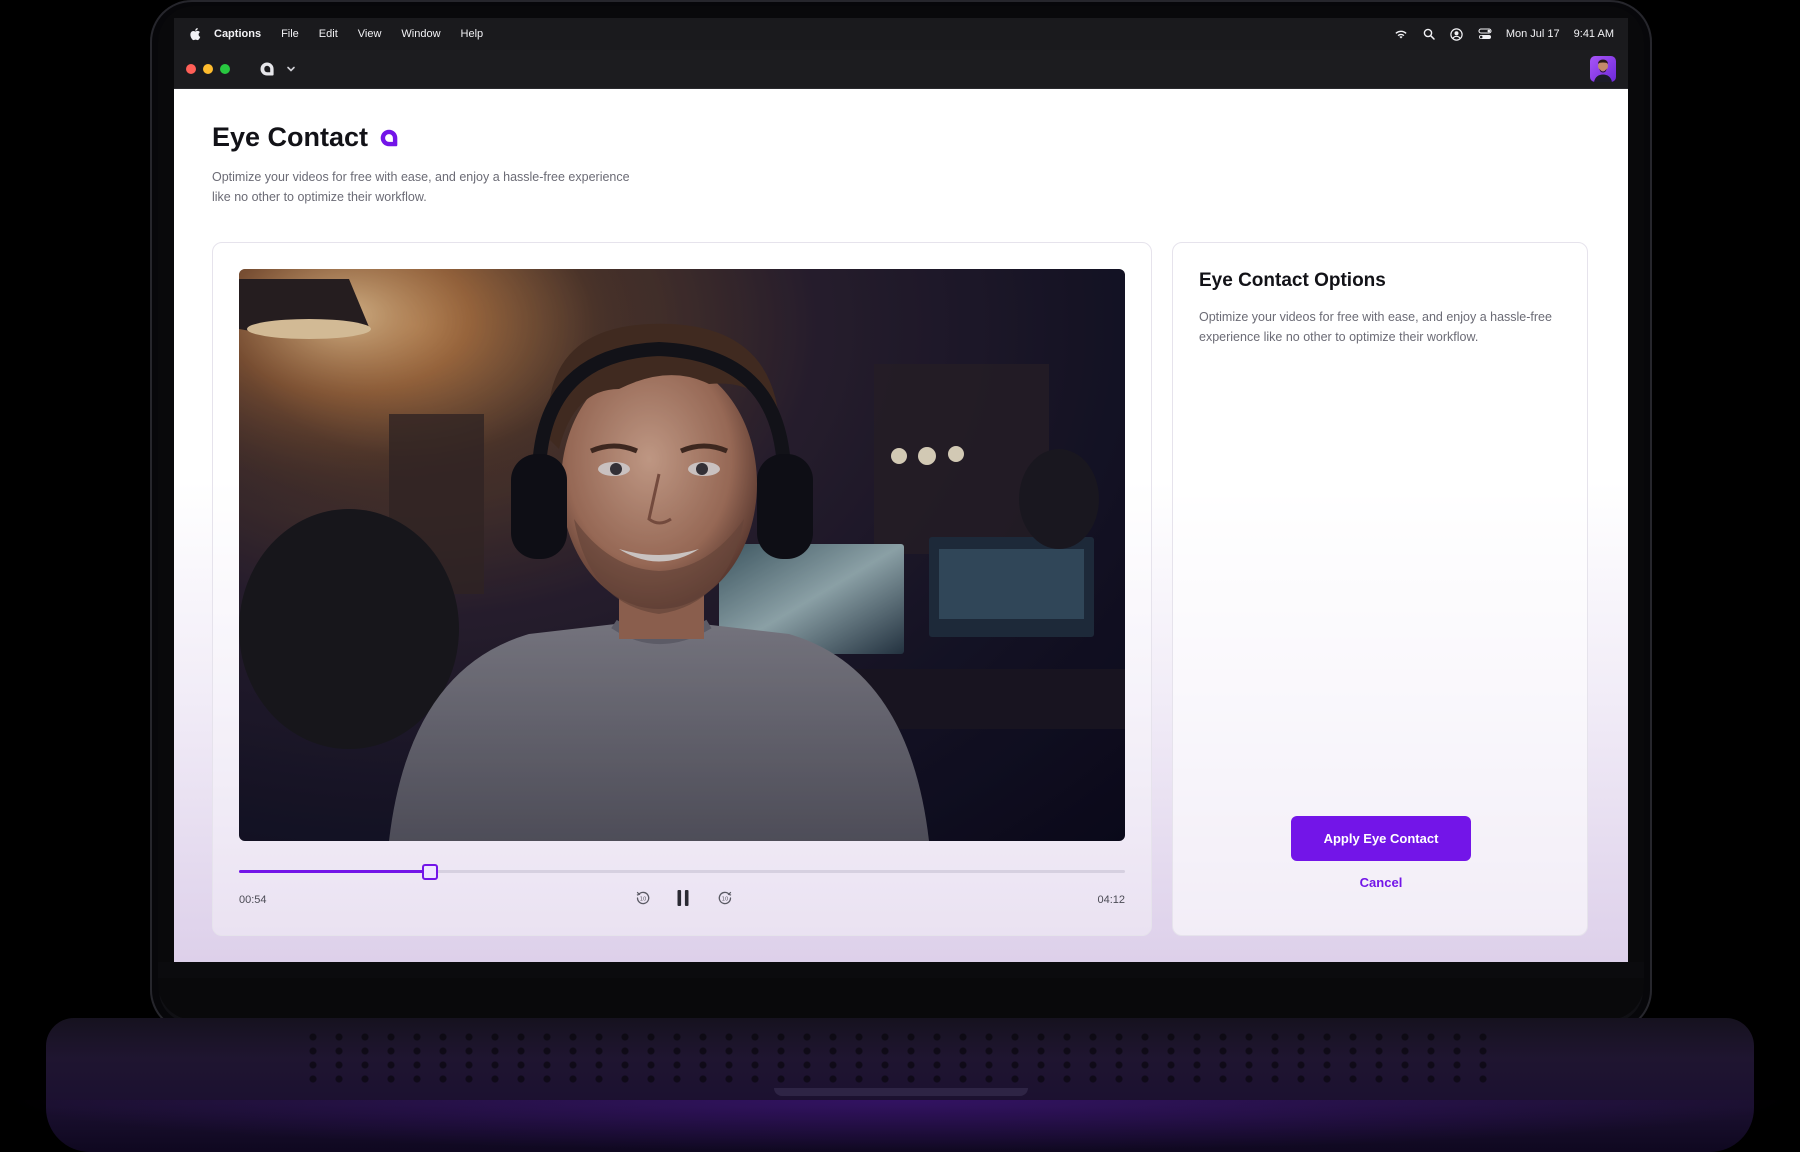  Describe the element at coordinates (370, 34) in the screenshot. I see `menu-view: View` at that location.